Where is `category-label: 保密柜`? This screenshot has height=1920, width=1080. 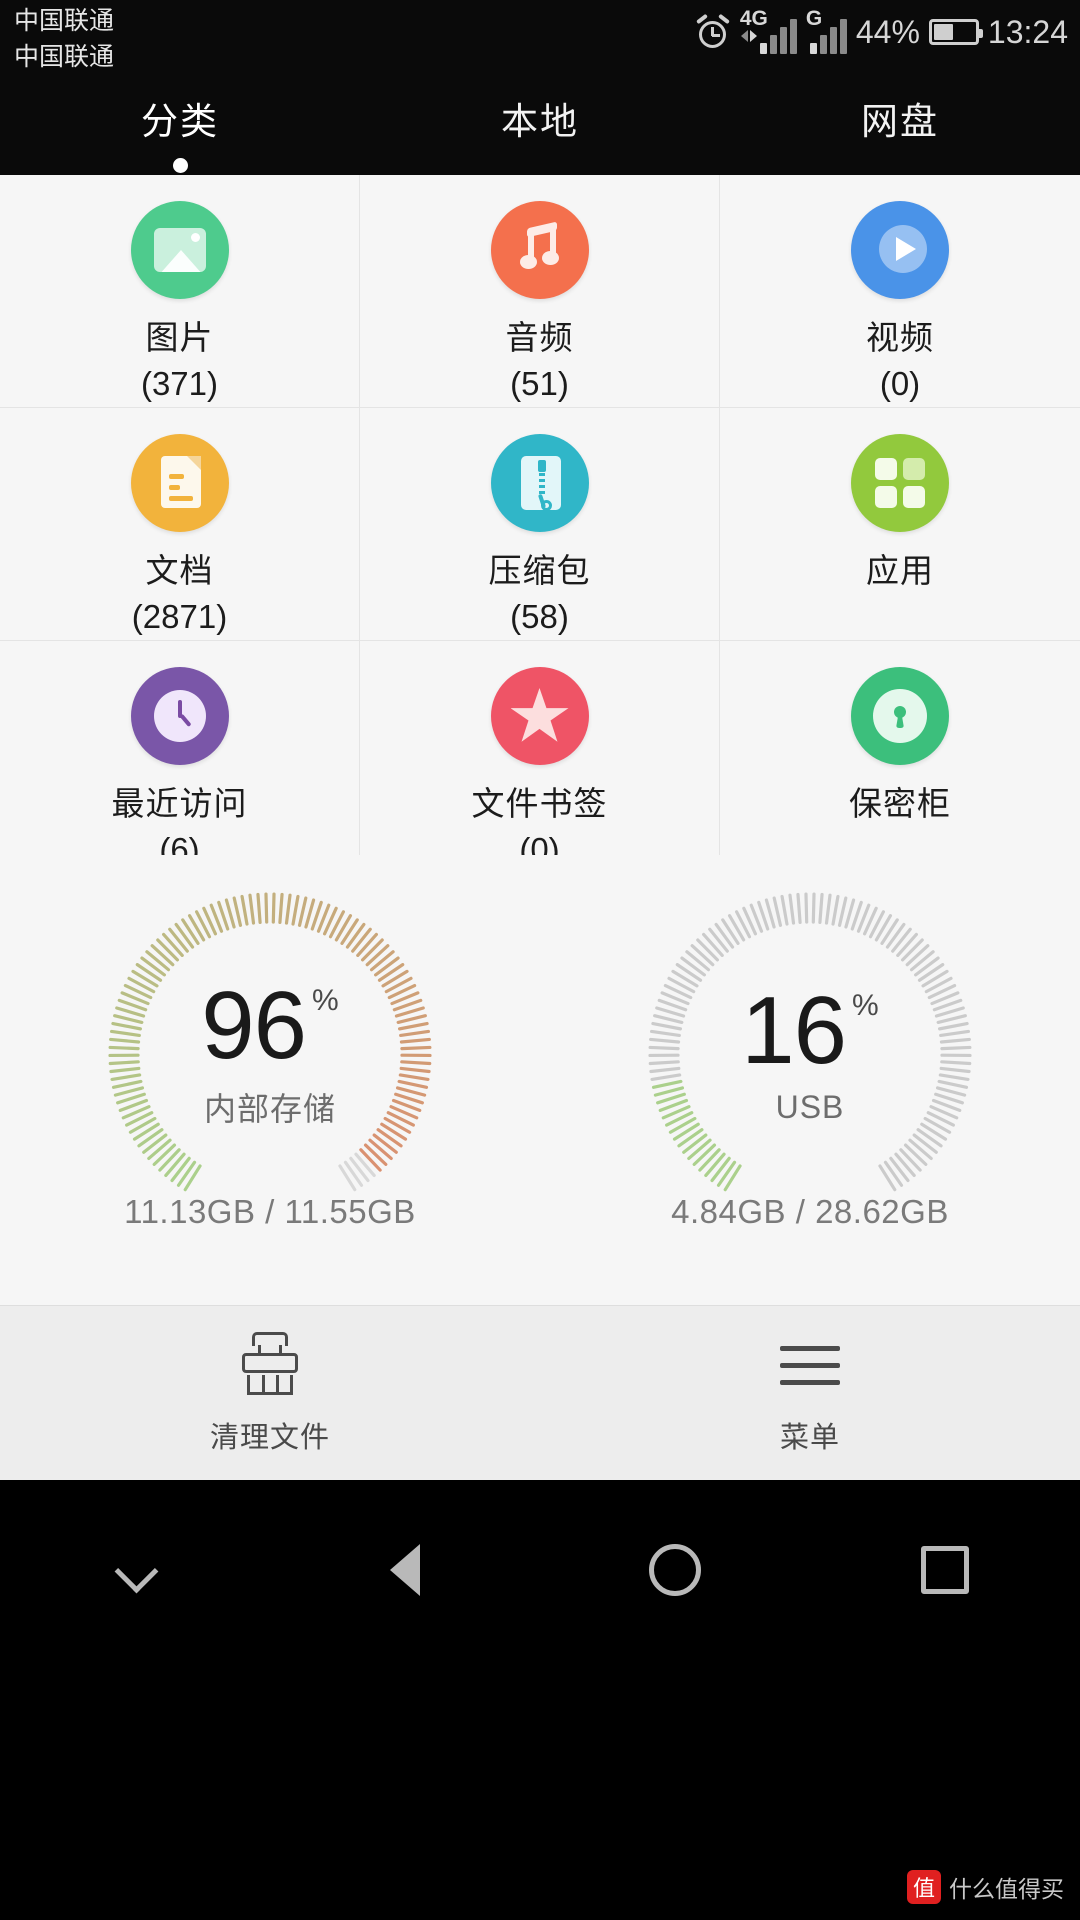
category-label: 保密柜 is located at coordinates (900, 803).